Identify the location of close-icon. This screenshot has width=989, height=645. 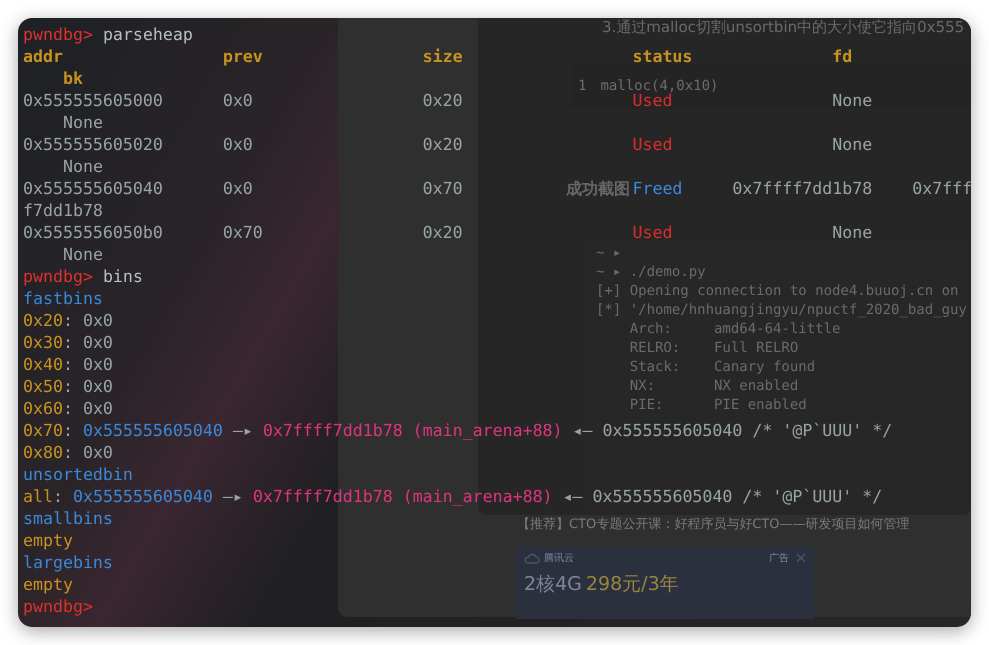
(801, 558).